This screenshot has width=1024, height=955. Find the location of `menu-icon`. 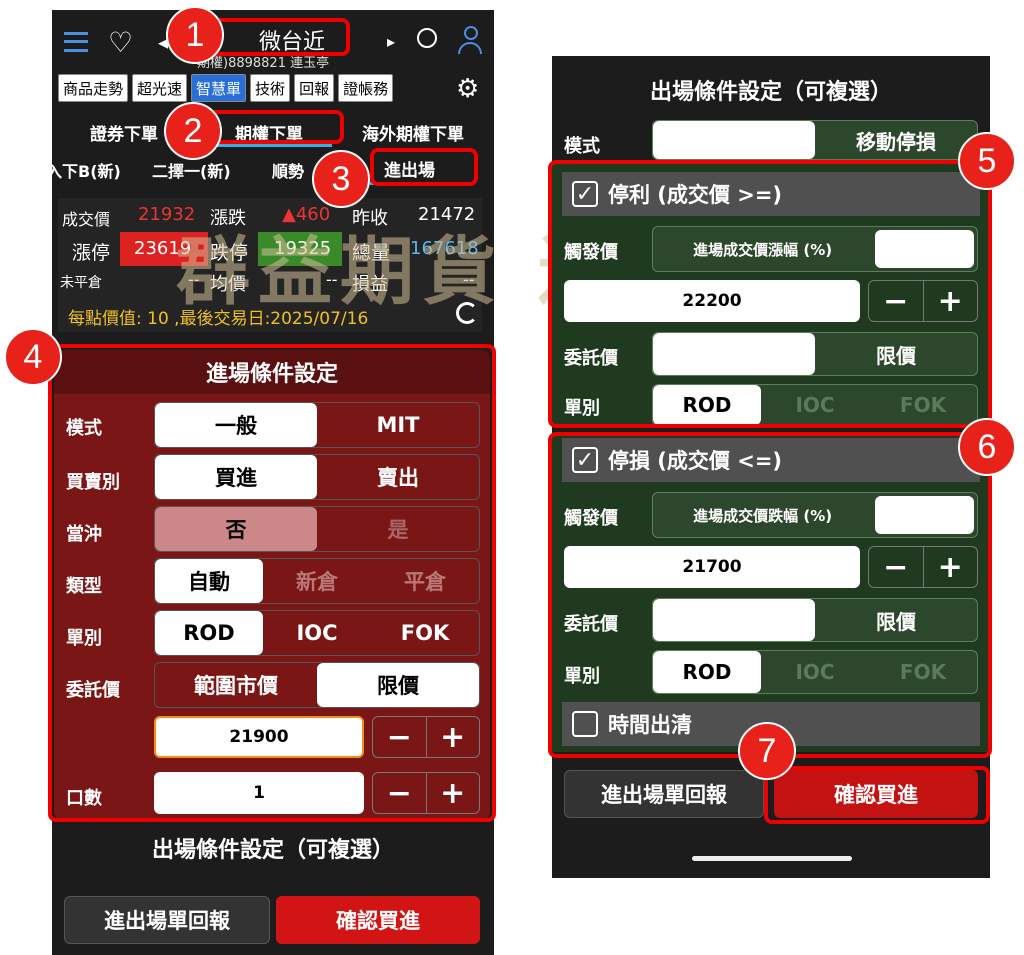

menu-icon is located at coordinates (76, 42).